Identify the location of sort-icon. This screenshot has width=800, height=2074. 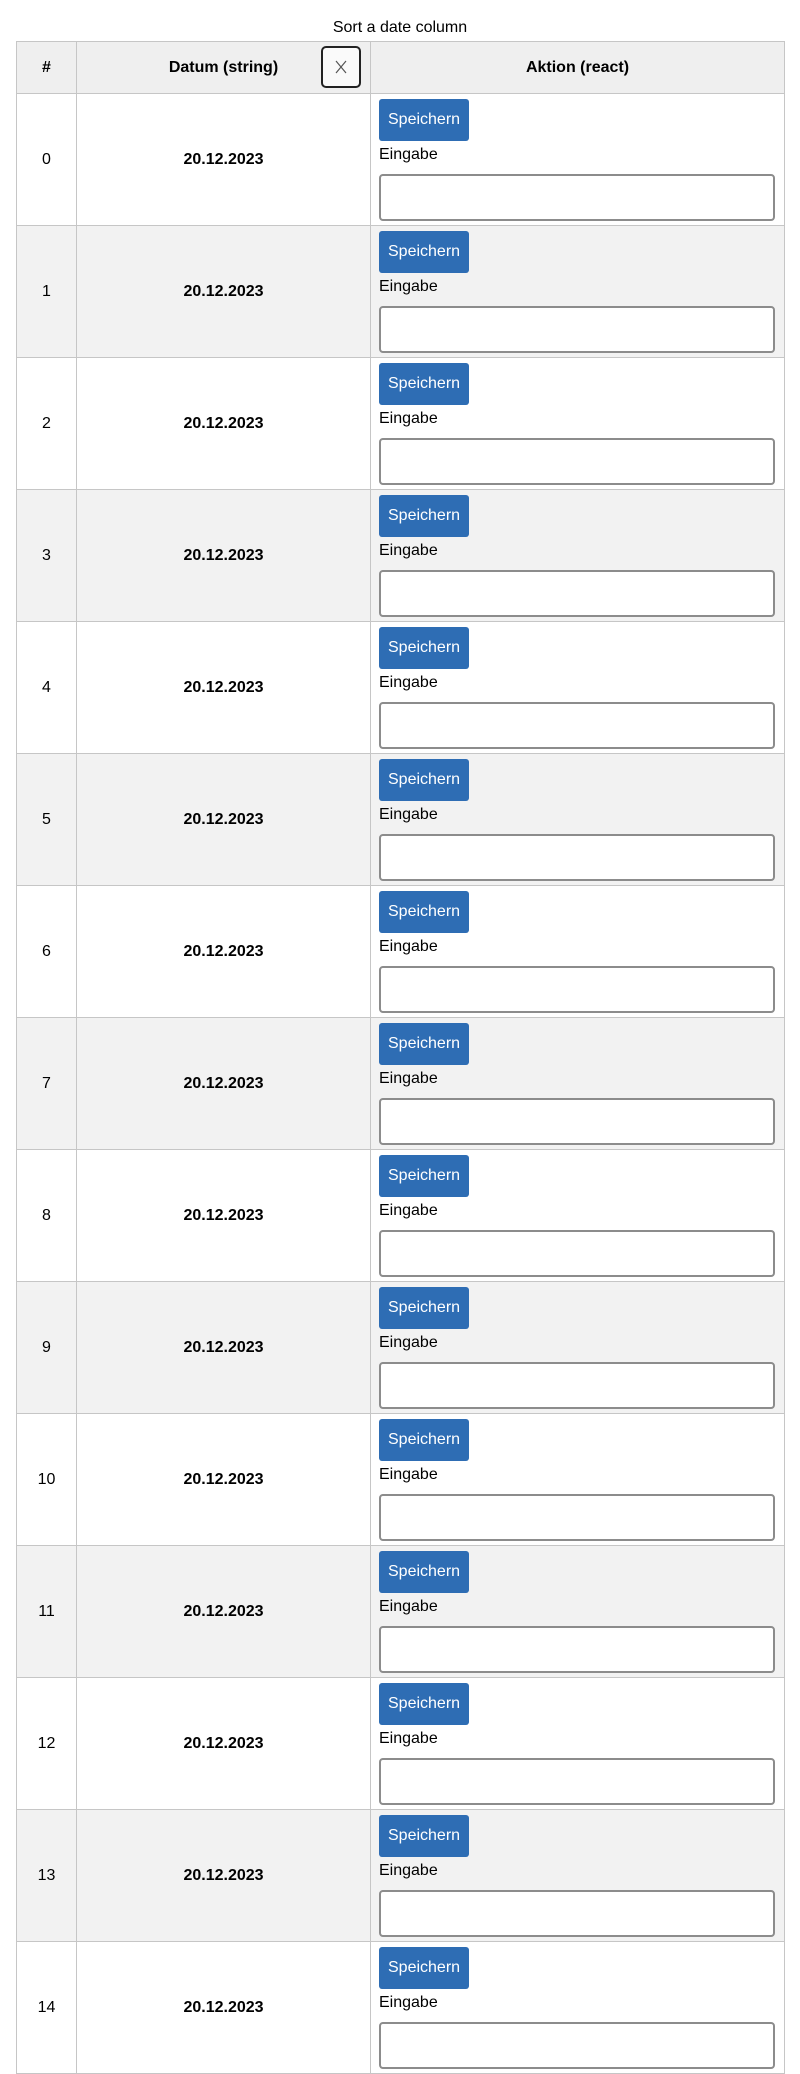
(341, 67).